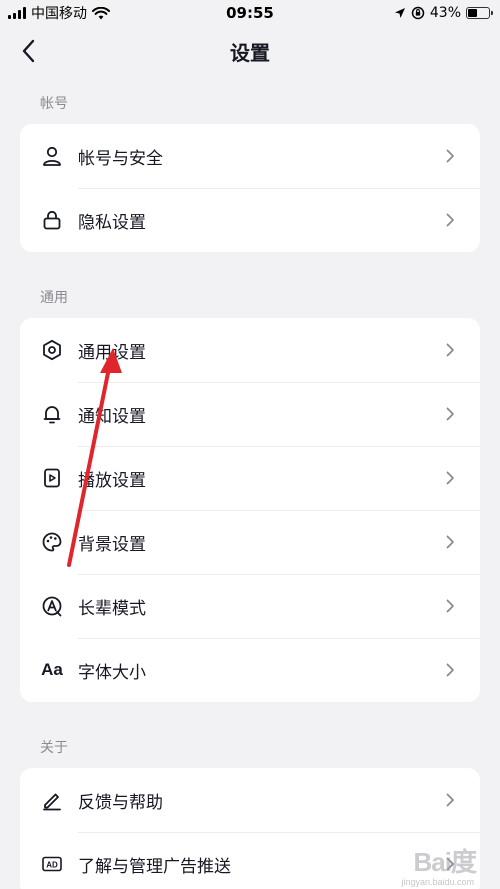 The width and height of the screenshot is (500, 889). Describe the element at coordinates (472, 13) in the screenshot. I see `battery-fill` at that location.